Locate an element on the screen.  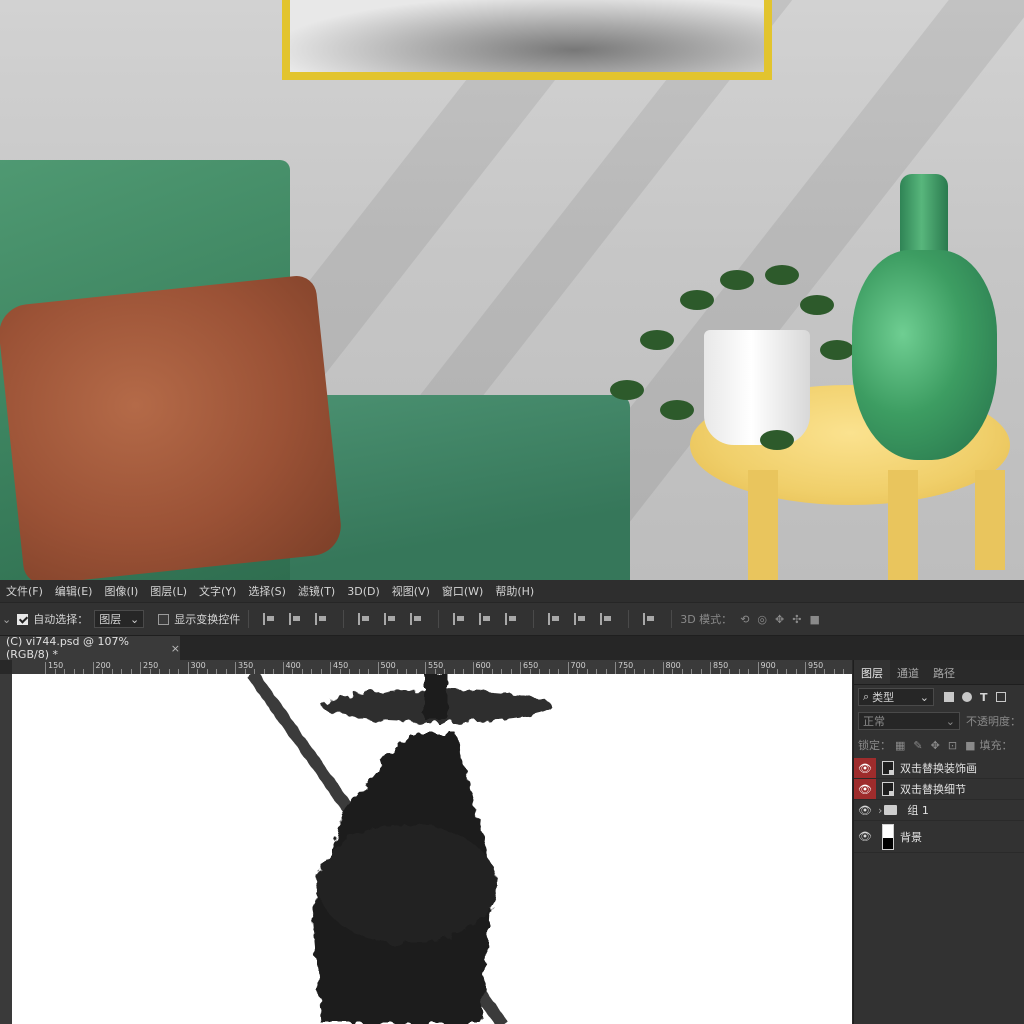
auto-select-target-dropdown: 图层 ⌄ is located at coordinates (119, 619).